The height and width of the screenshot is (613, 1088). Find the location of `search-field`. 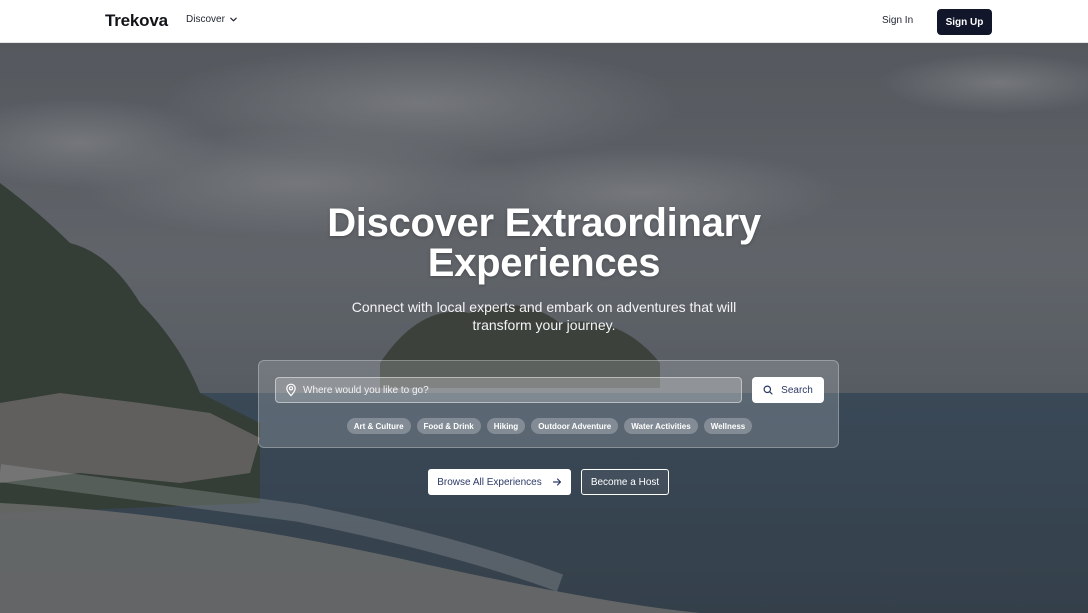

search-field is located at coordinates (508, 390).